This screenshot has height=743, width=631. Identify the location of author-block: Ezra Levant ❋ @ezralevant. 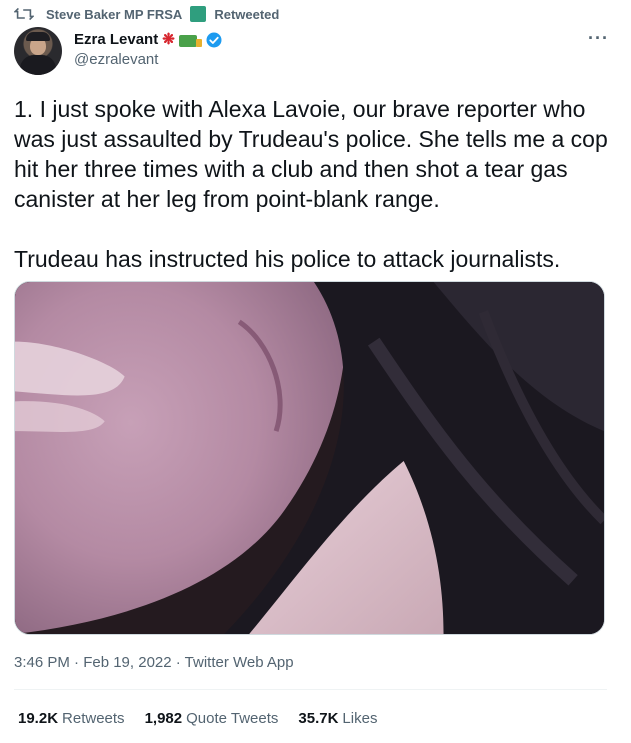
(148, 50).